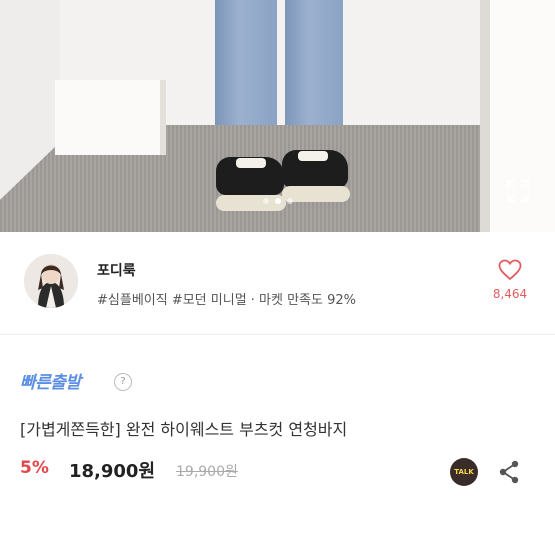 The image size is (555, 555). What do you see at coordinates (227, 300) in the screenshot?
I see `seller-tags: #심플베이직 #모던 미니멀 · 마켓 만족도 92%` at bounding box center [227, 300].